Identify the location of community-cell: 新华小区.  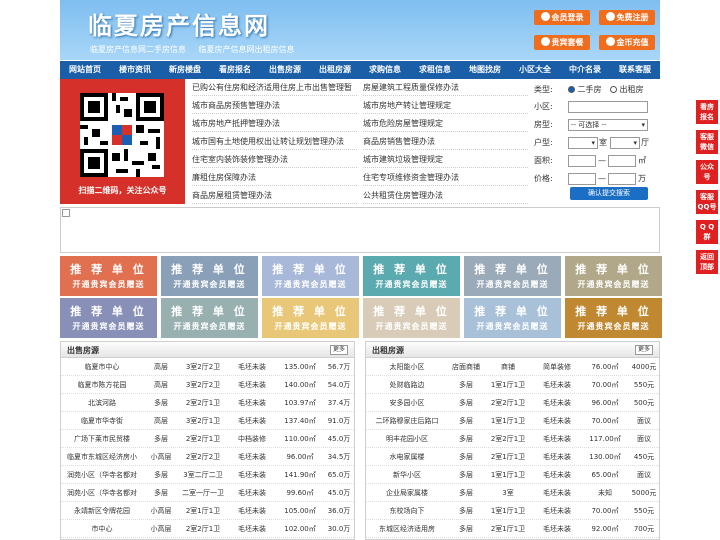
(407, 475).